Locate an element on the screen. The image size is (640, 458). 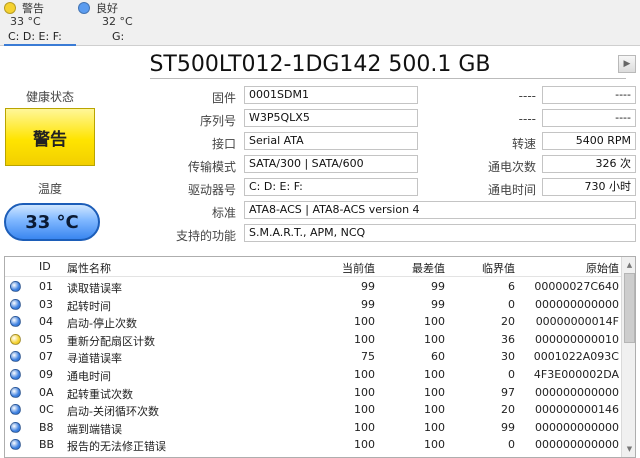
disk-tab-temperature: 32 °C is located at coordinates (117, 21).